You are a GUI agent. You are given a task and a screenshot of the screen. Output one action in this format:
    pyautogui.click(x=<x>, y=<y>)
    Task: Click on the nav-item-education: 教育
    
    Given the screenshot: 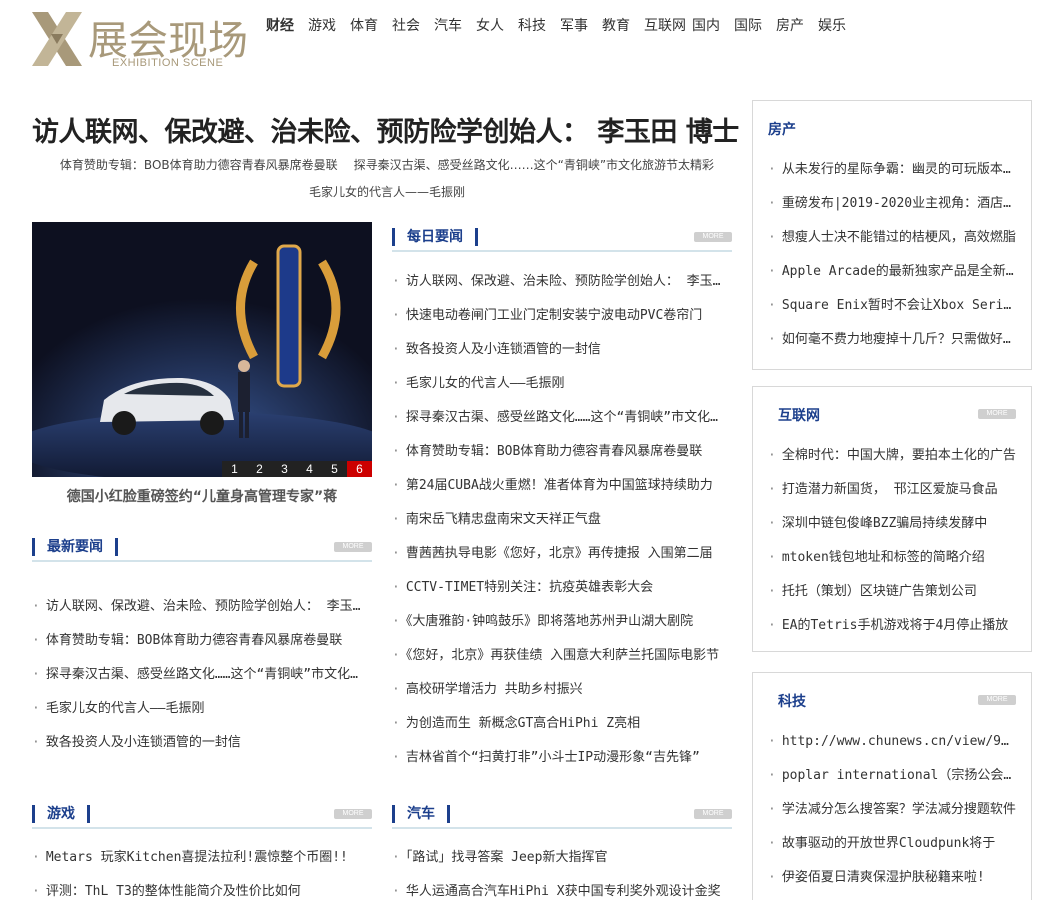 What is the action you would take?
    pyautogui.click(x=616, y=25)
    